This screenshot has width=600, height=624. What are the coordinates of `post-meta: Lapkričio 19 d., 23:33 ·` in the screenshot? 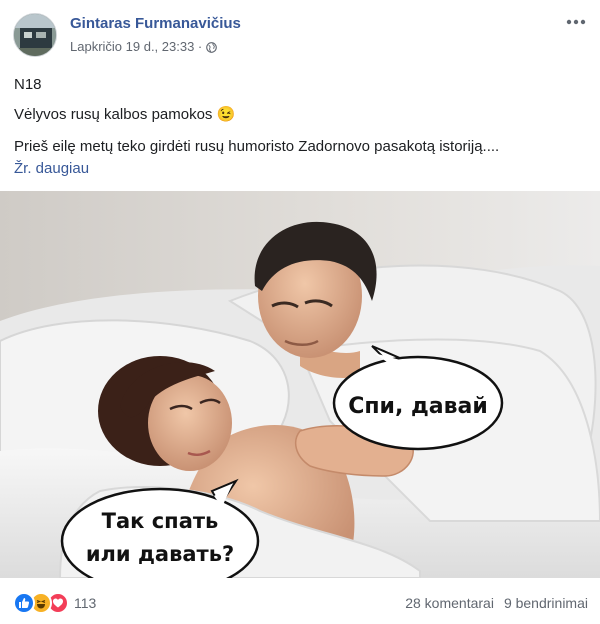 It's located at (144, 46).